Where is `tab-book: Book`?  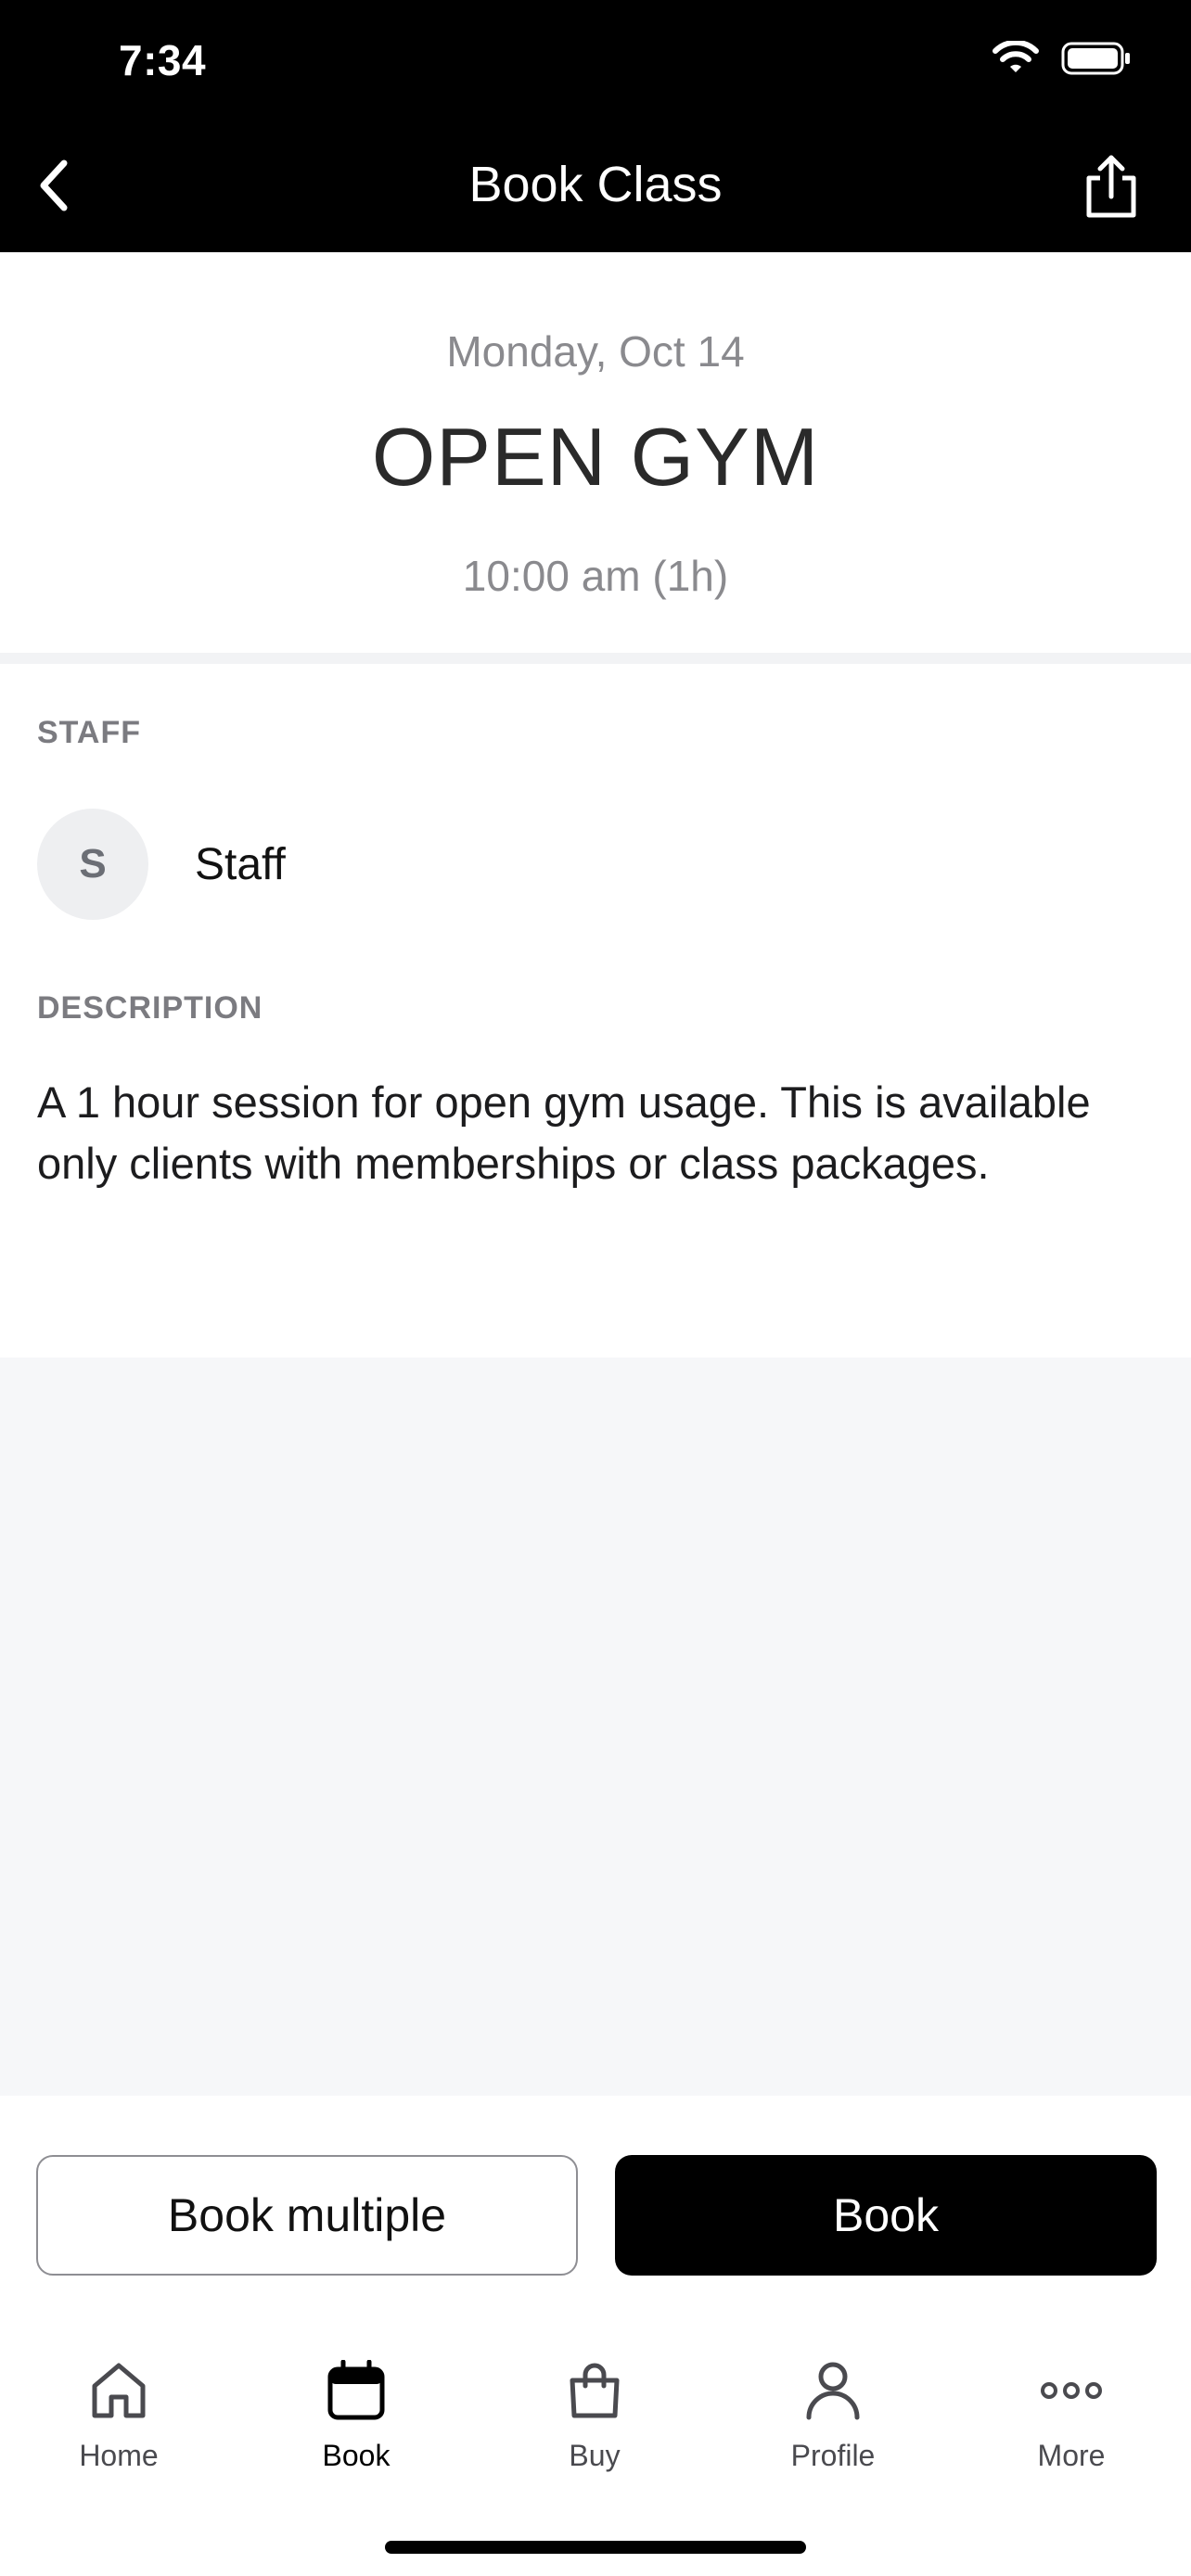
tab-book: Book is located at coordinates (356, 2414).